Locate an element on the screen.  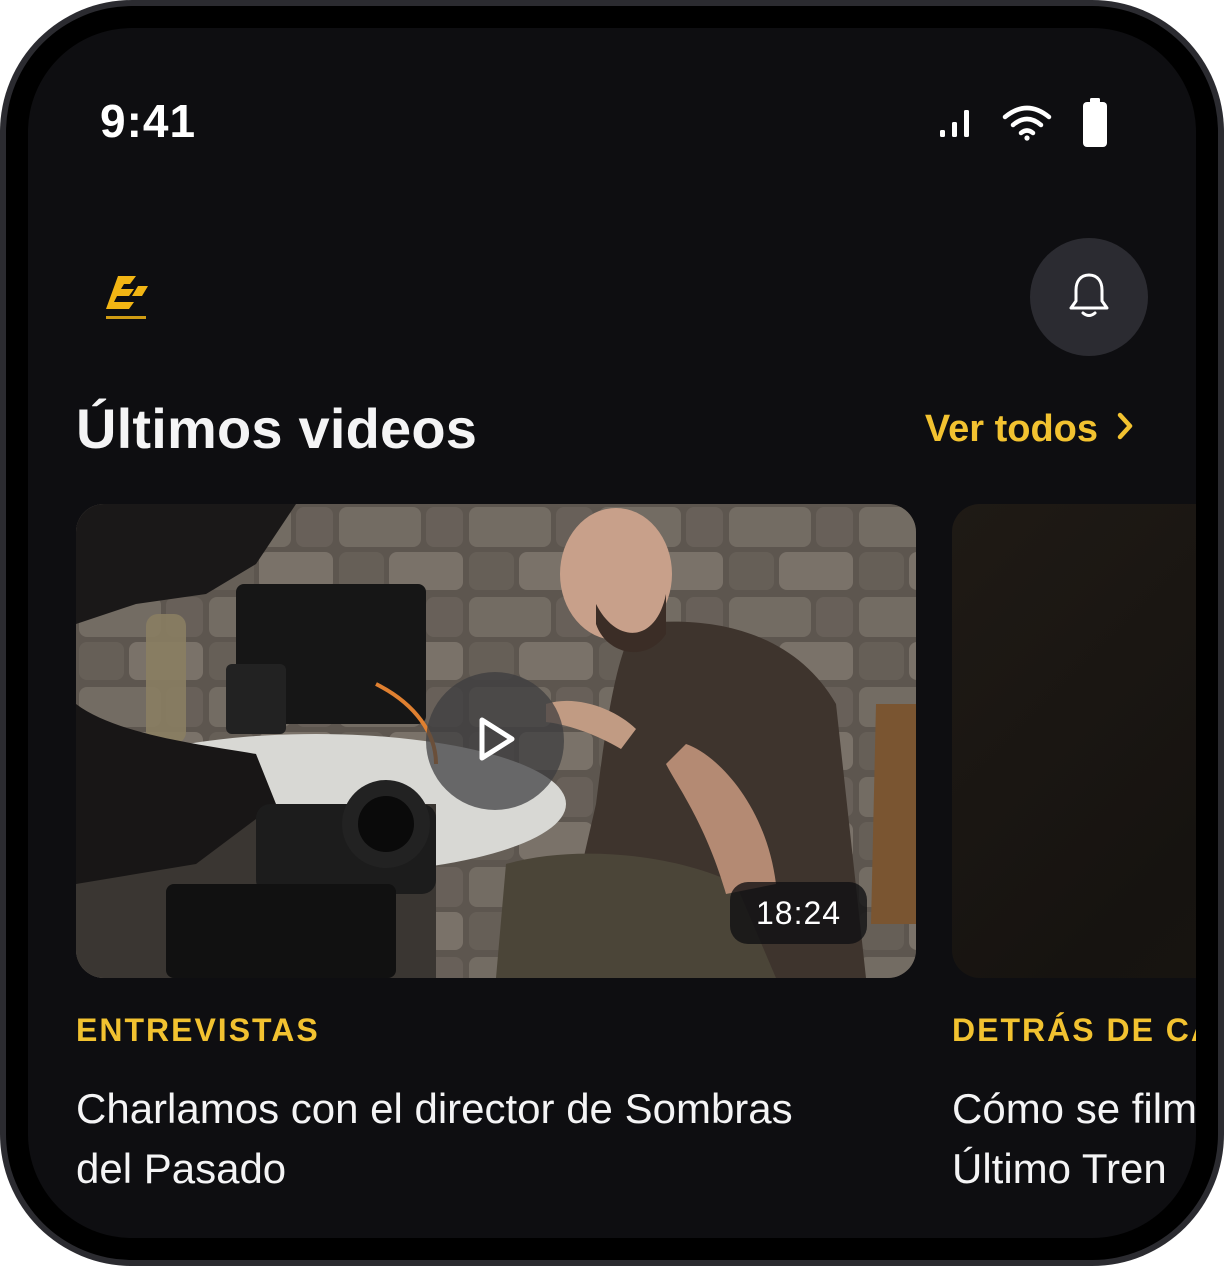
video-category: ENTREVISTAS is located at coordinates (496, 1030).